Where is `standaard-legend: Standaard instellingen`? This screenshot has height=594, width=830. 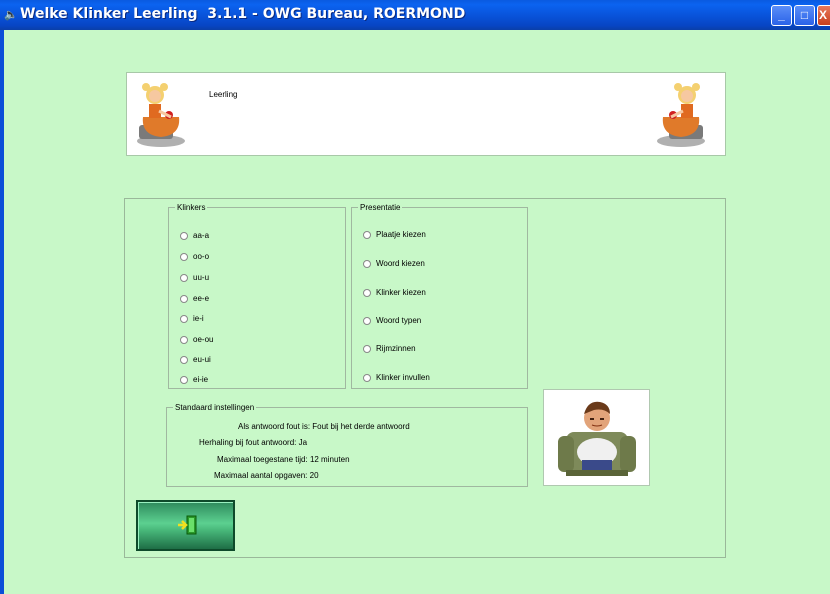 standaard-legend: Standaard instellingen is located at coordinates (215, 407).